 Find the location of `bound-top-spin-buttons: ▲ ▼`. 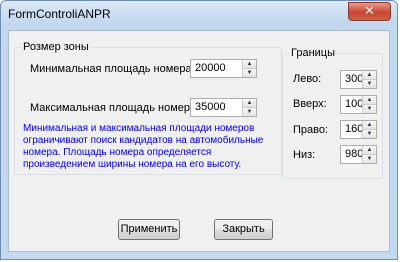

bound-top-spin-buttons: ▲ ▼ is located at coordinates (369, 104).